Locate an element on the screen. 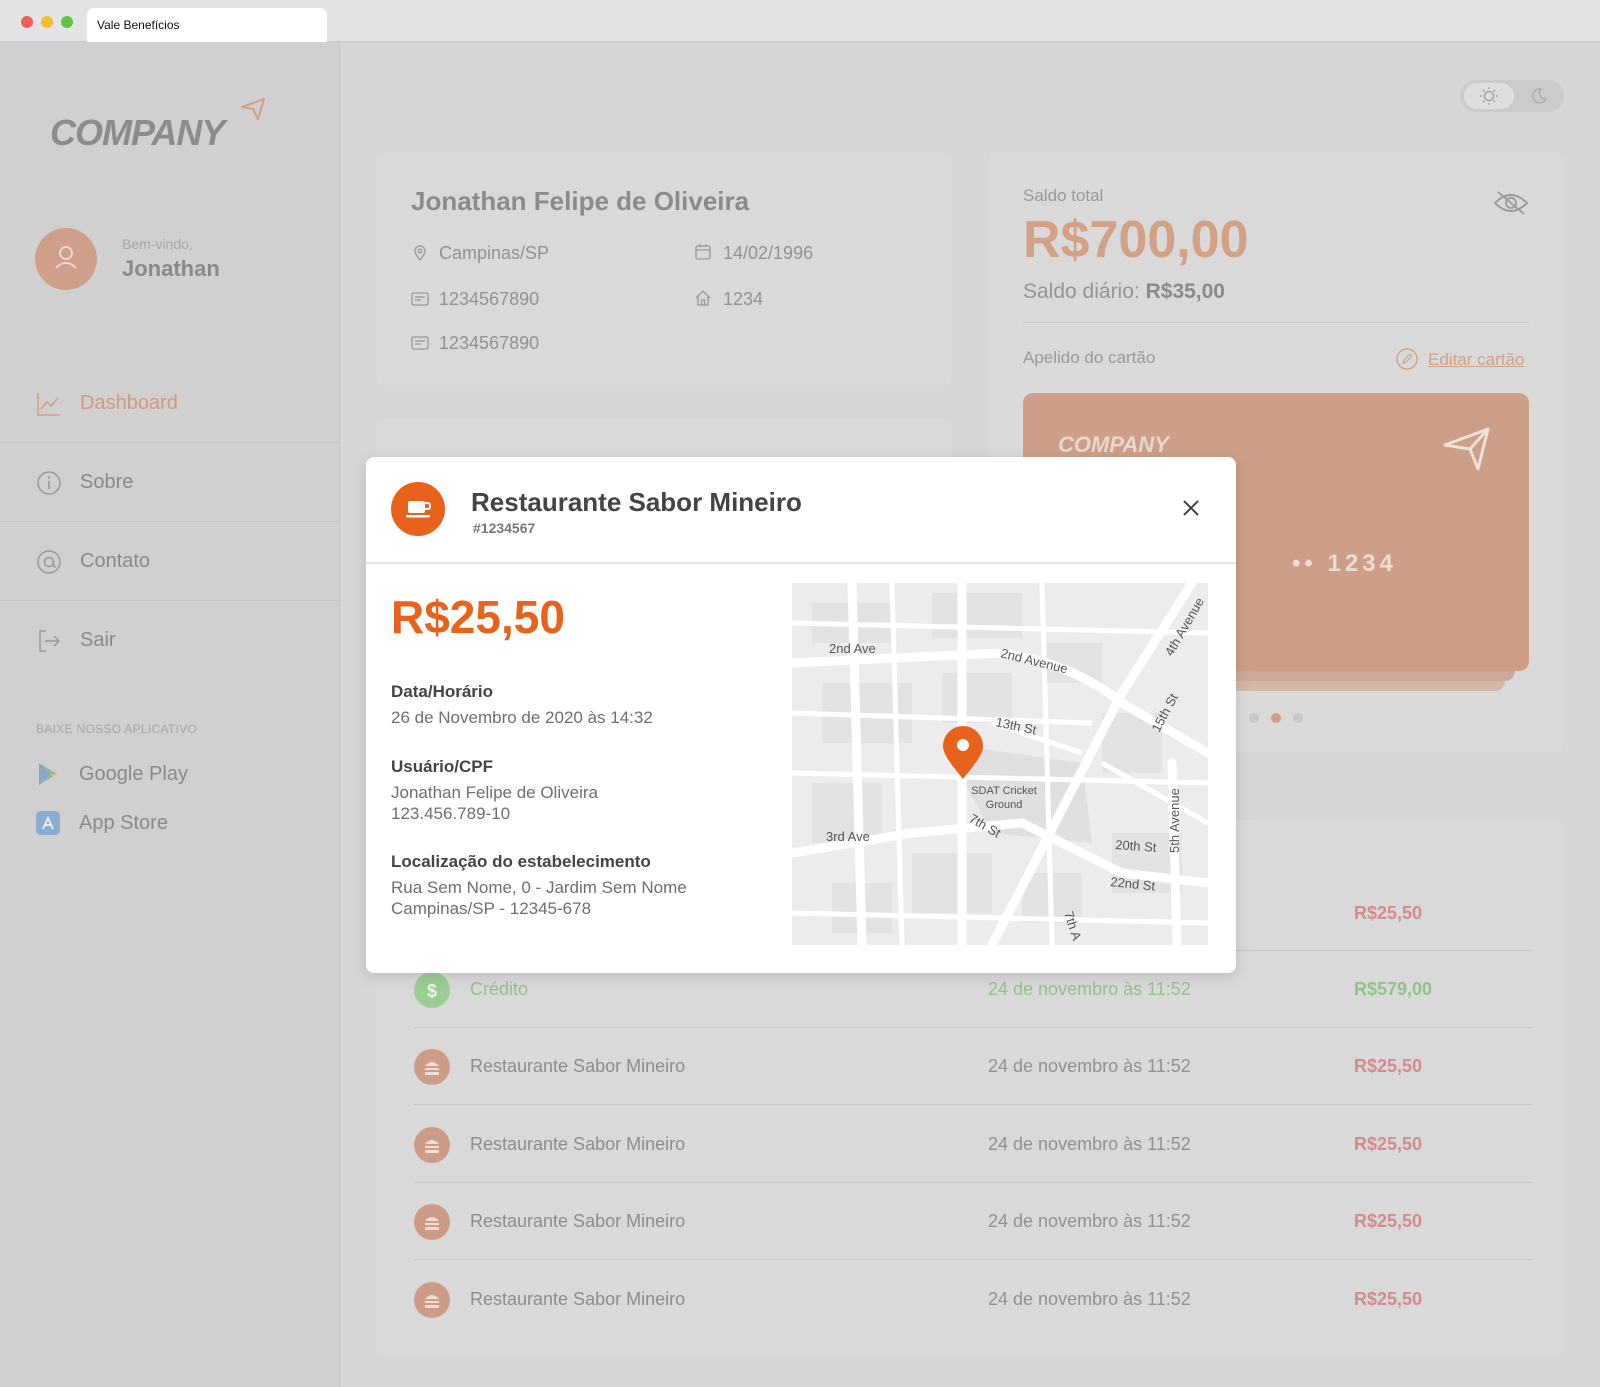  moon-icon is located at coordinates (1539, 96).